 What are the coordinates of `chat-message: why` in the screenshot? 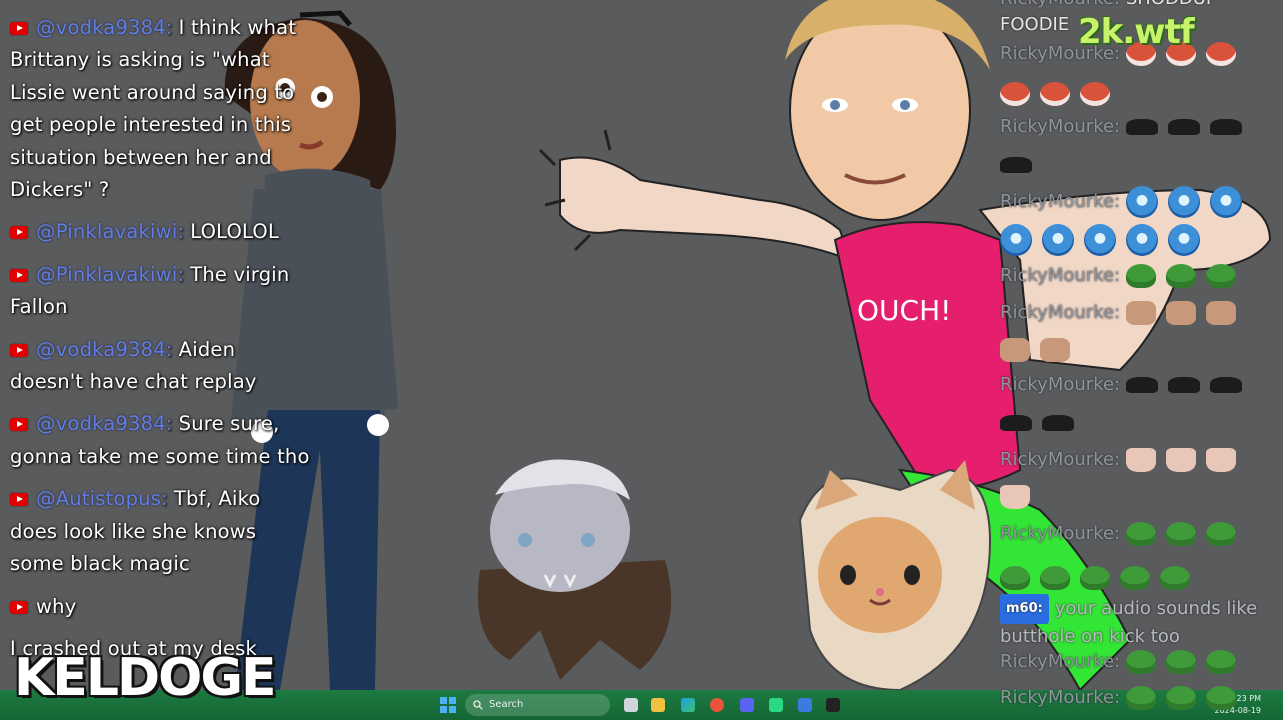 It's located at (160, 607).